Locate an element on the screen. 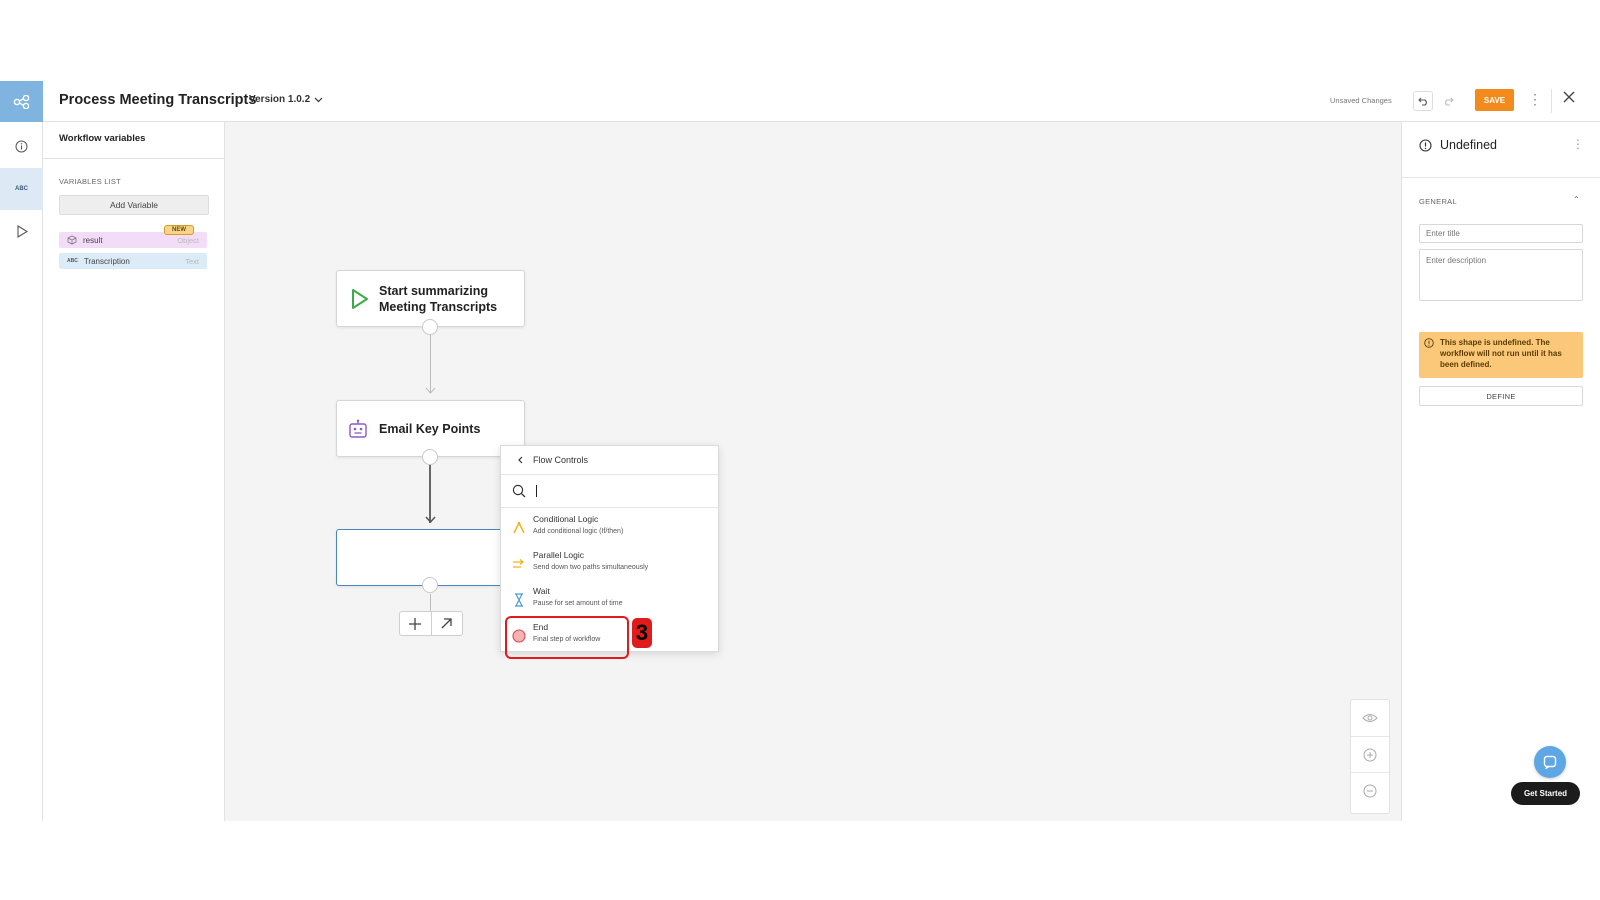 The image size is (1600, 900). info-icon is located at coordinates (21, 146).